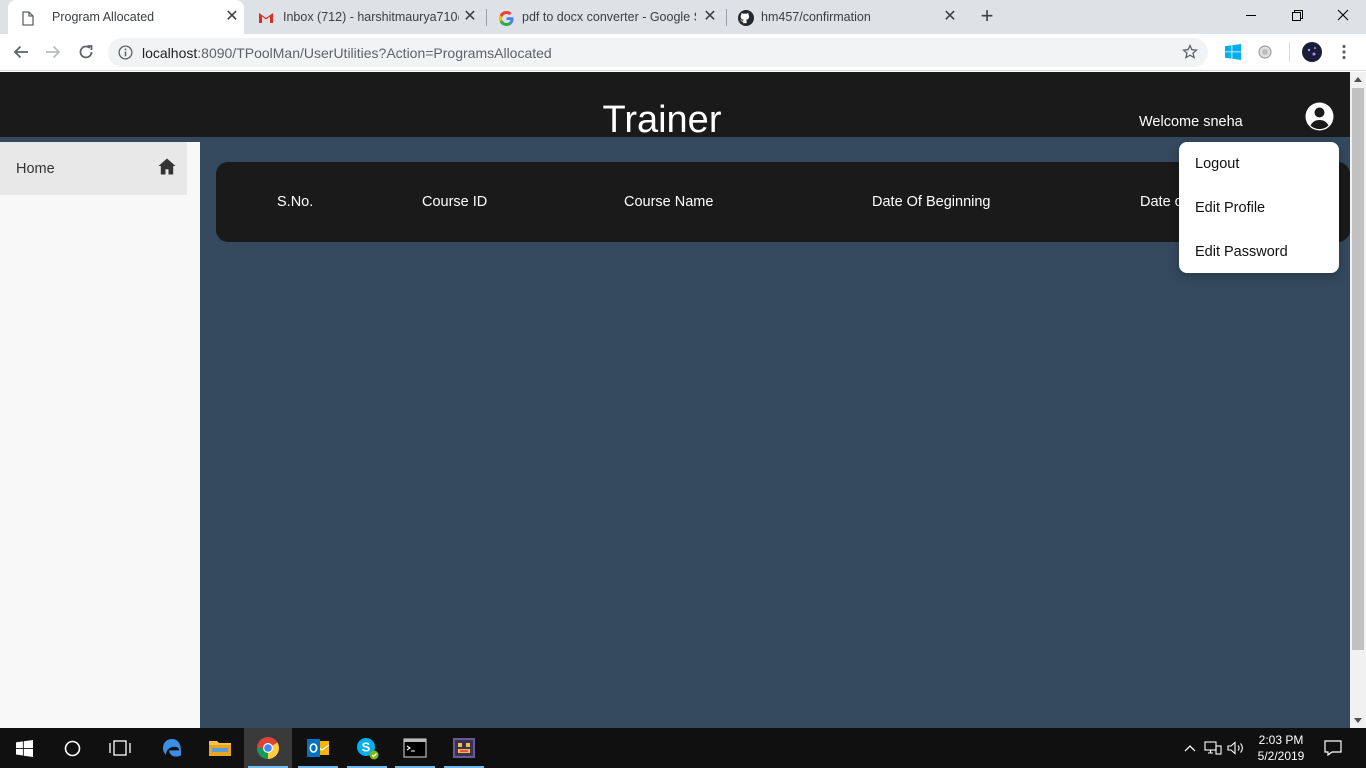  I want to click on edge-taskbar-button, so click(172, 748).